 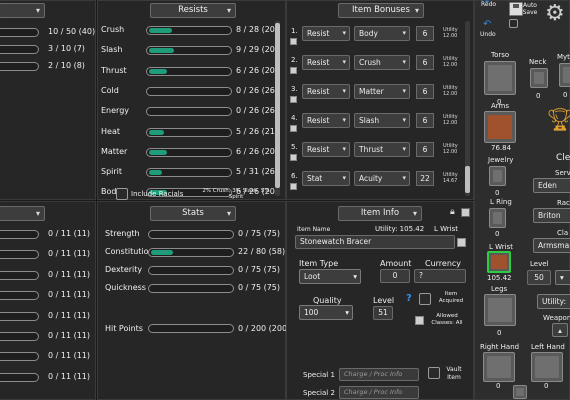 What do you see at coordinates (193, 10) in the screenshot?
I see `resists-dropdown: Resists ▾` at bounding box center [193, 10].